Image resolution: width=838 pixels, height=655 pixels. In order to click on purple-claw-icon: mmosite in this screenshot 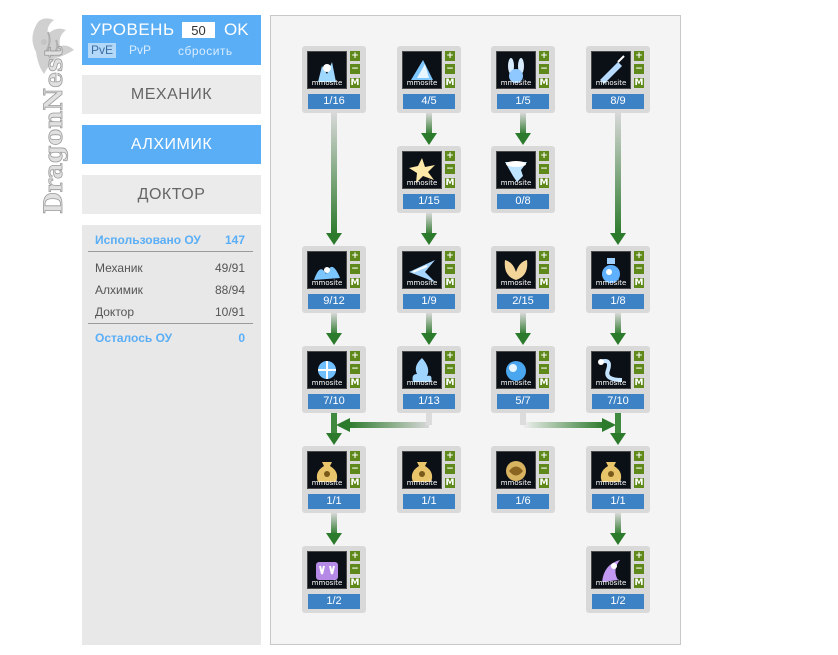, I will do `click(611, 570)`.